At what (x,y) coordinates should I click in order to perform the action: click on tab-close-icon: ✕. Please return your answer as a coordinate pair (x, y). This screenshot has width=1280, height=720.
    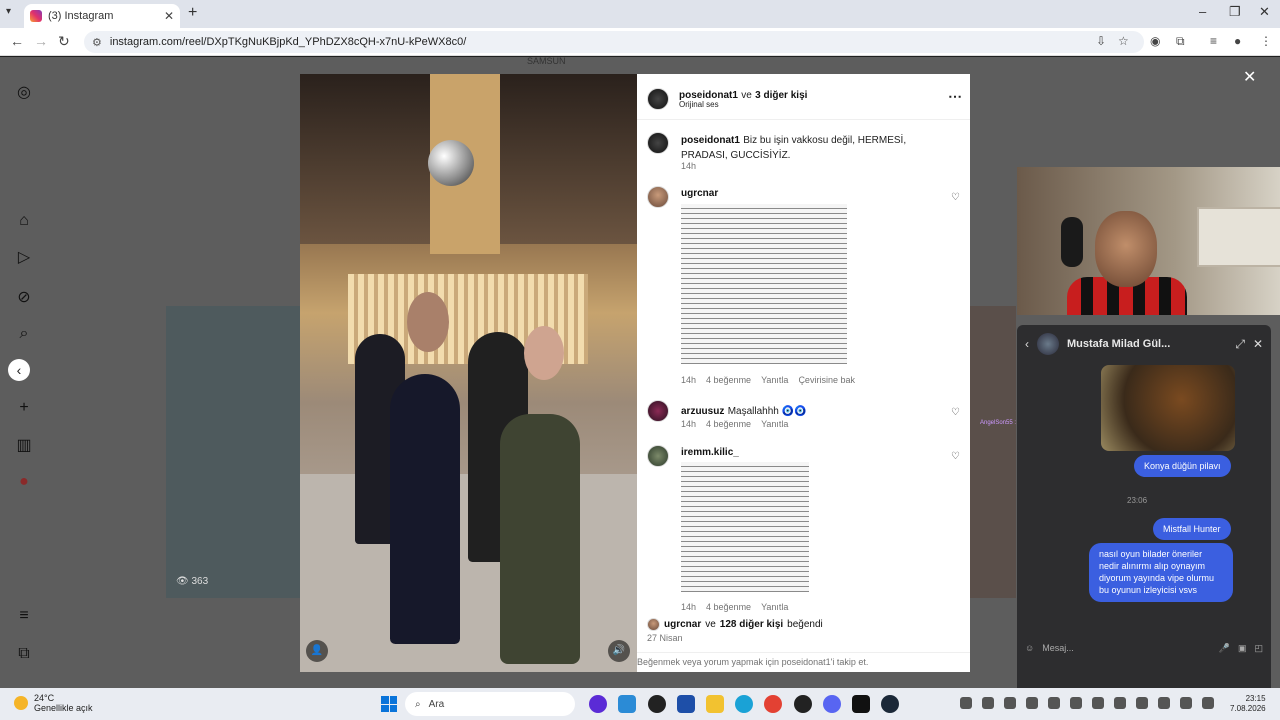
    Looking at the image, I should click on (169, 16).